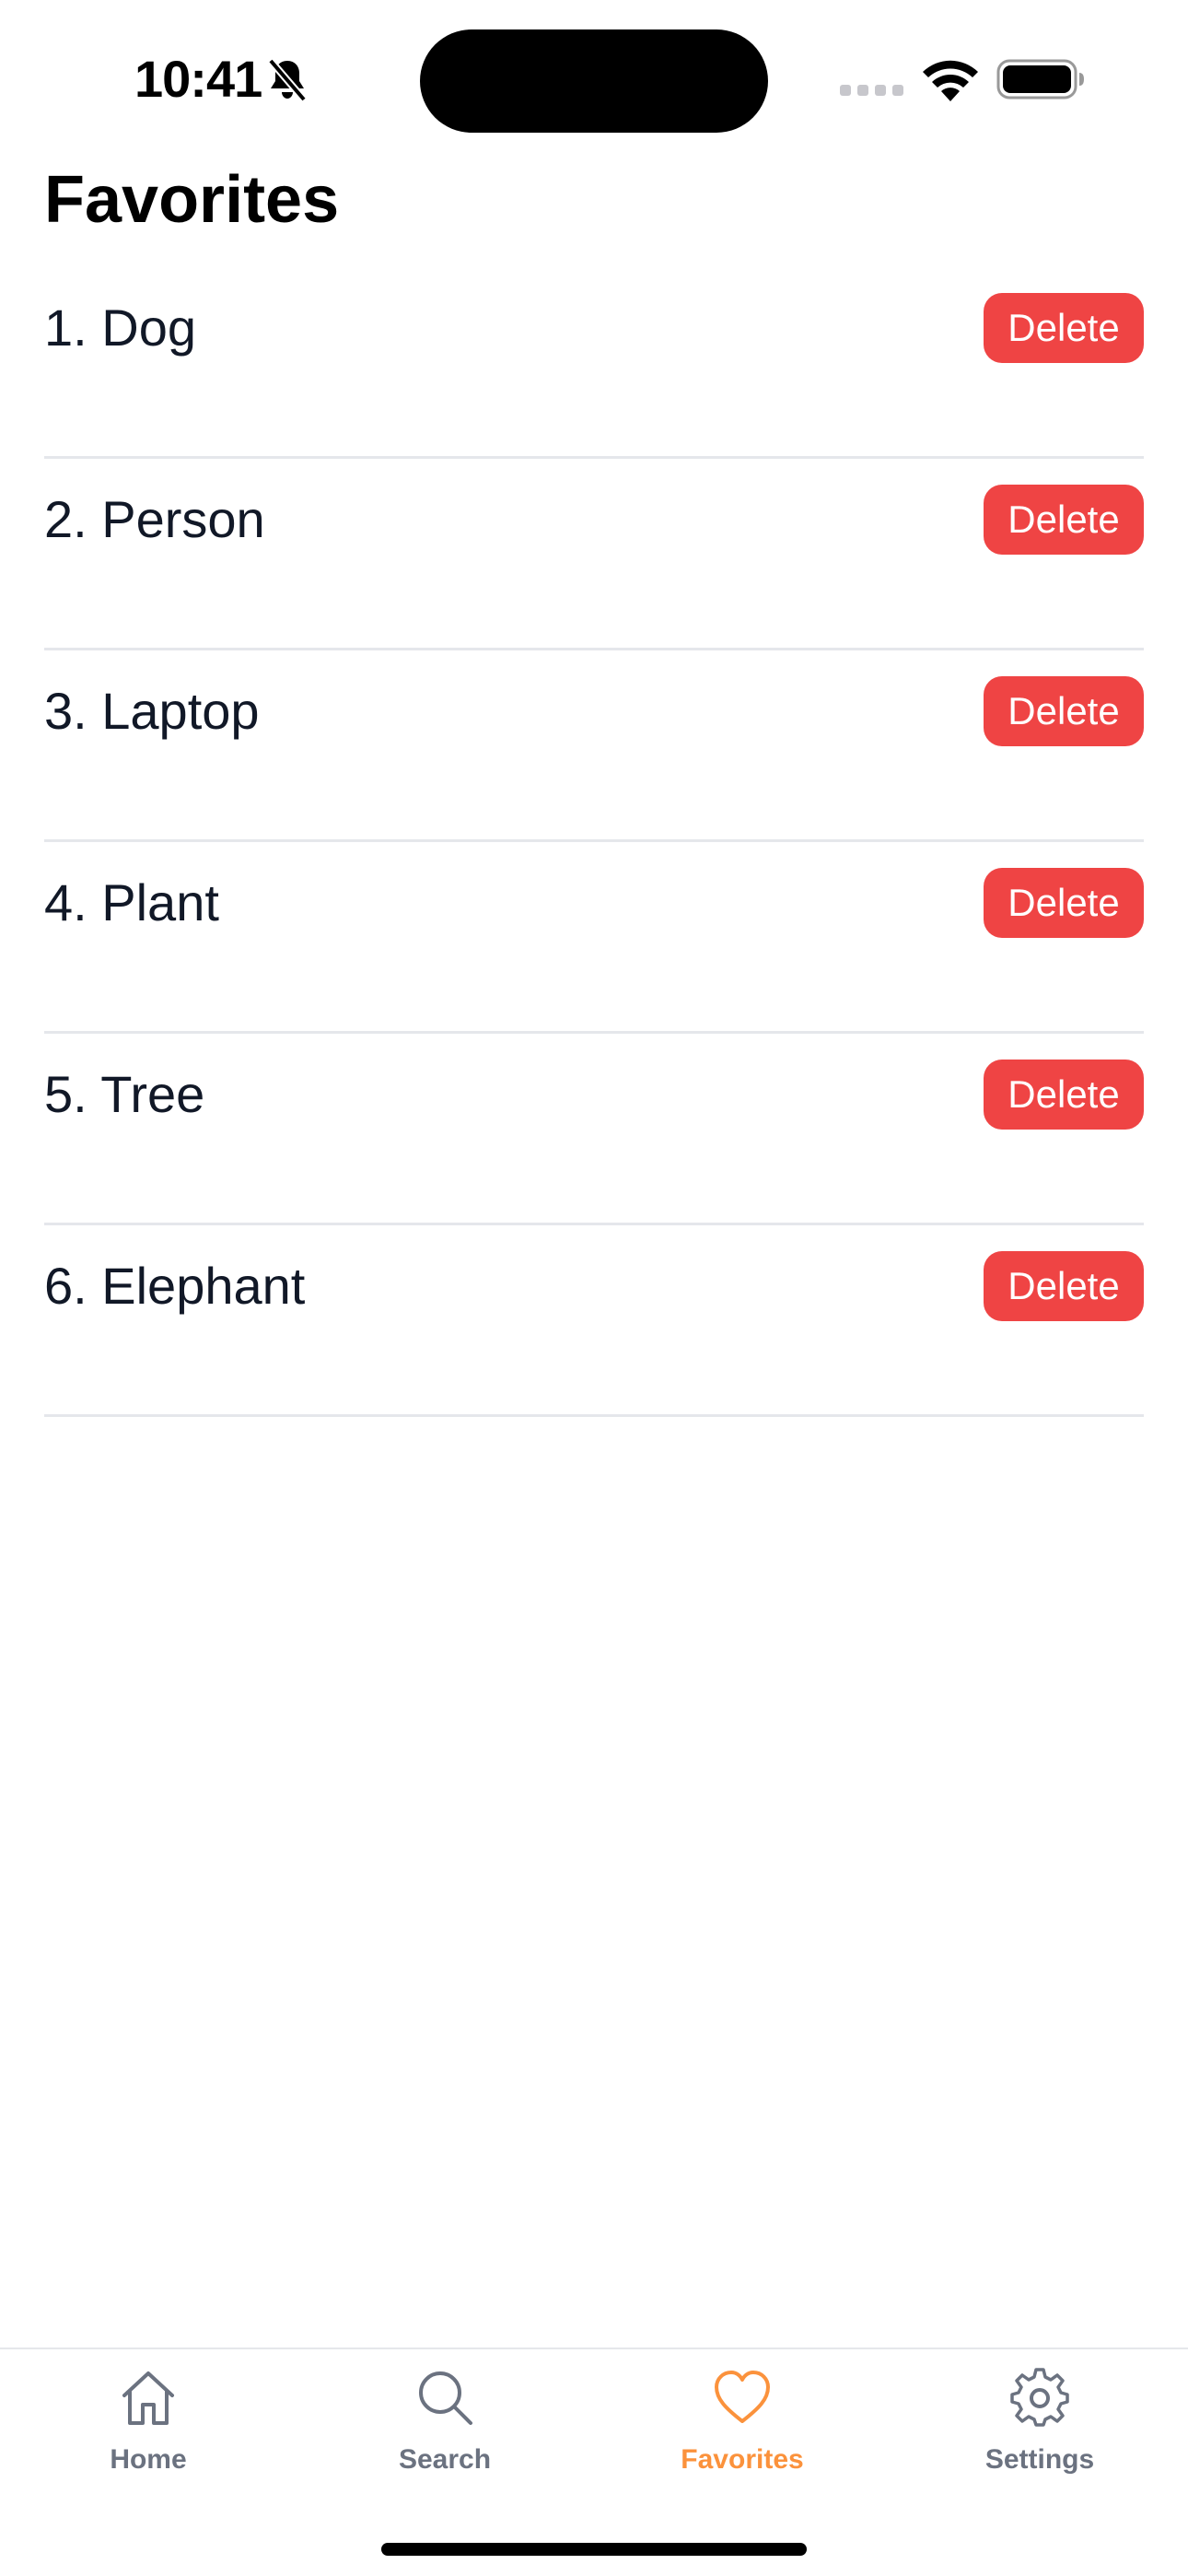 This screenshot has width=1188, height=2576. I want to click on list-item-label: 3. Laptop, so click(152, 711).